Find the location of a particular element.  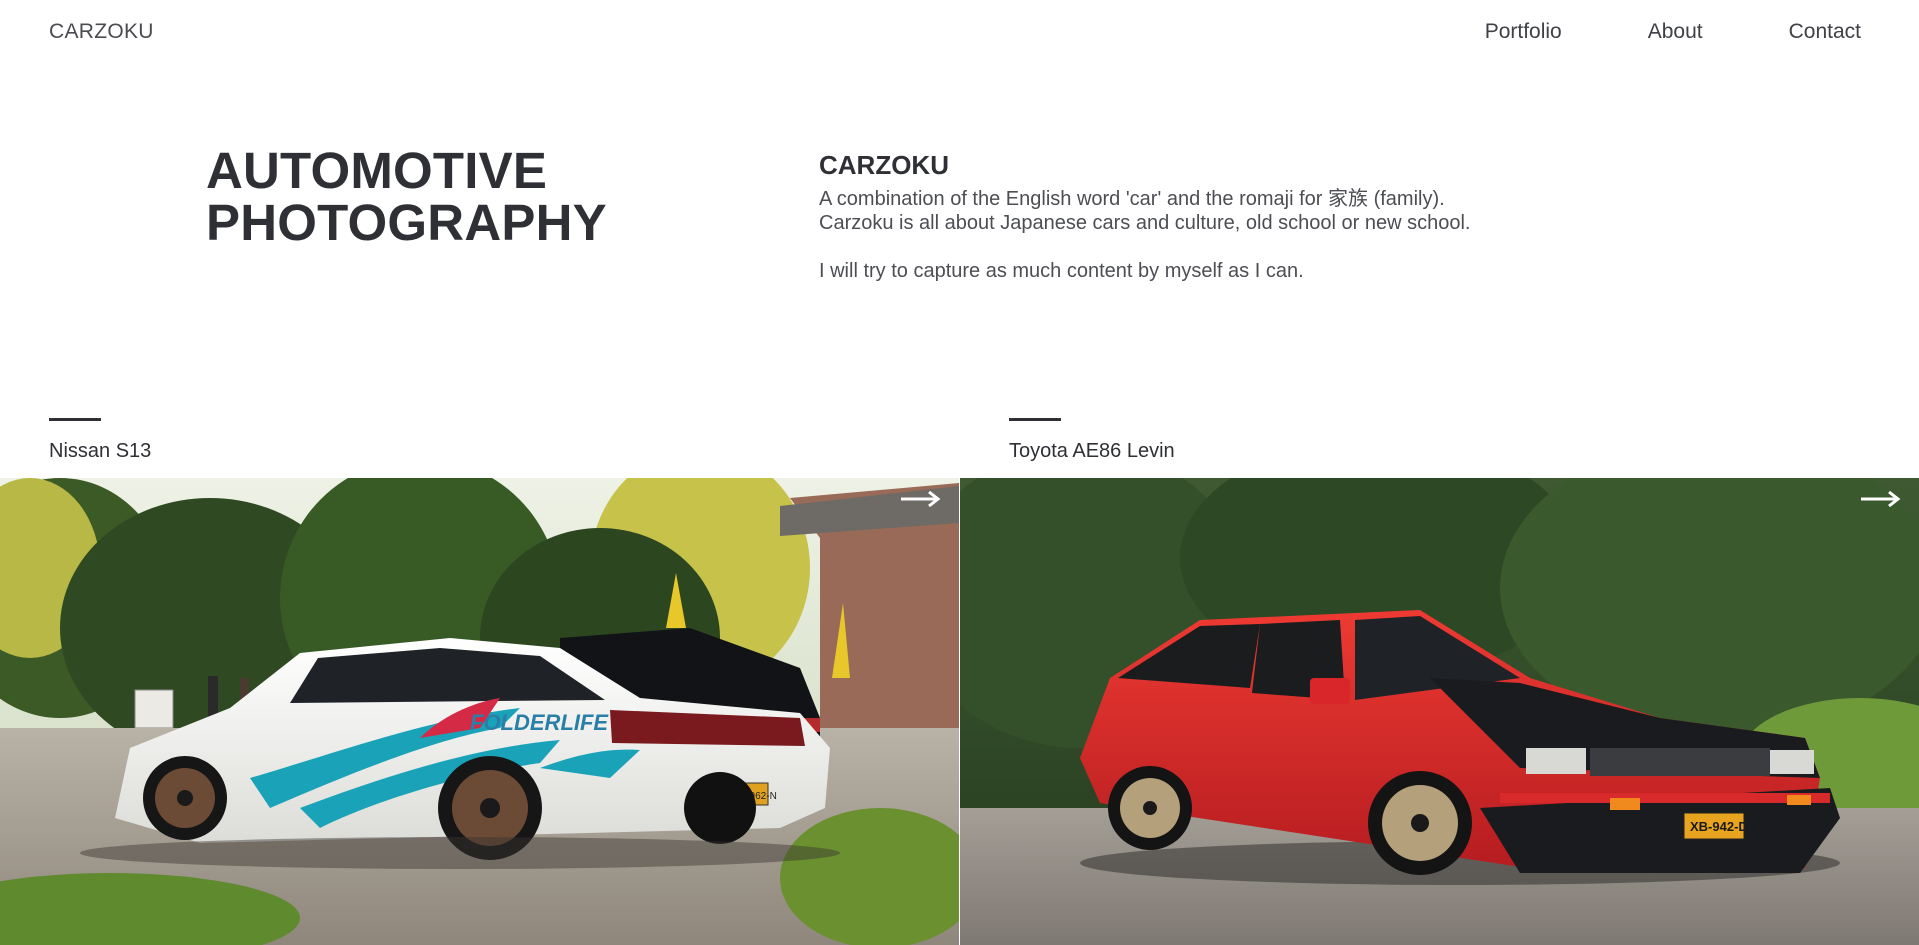

about-heading: CARZOKU is located at coordinates (884, 165).